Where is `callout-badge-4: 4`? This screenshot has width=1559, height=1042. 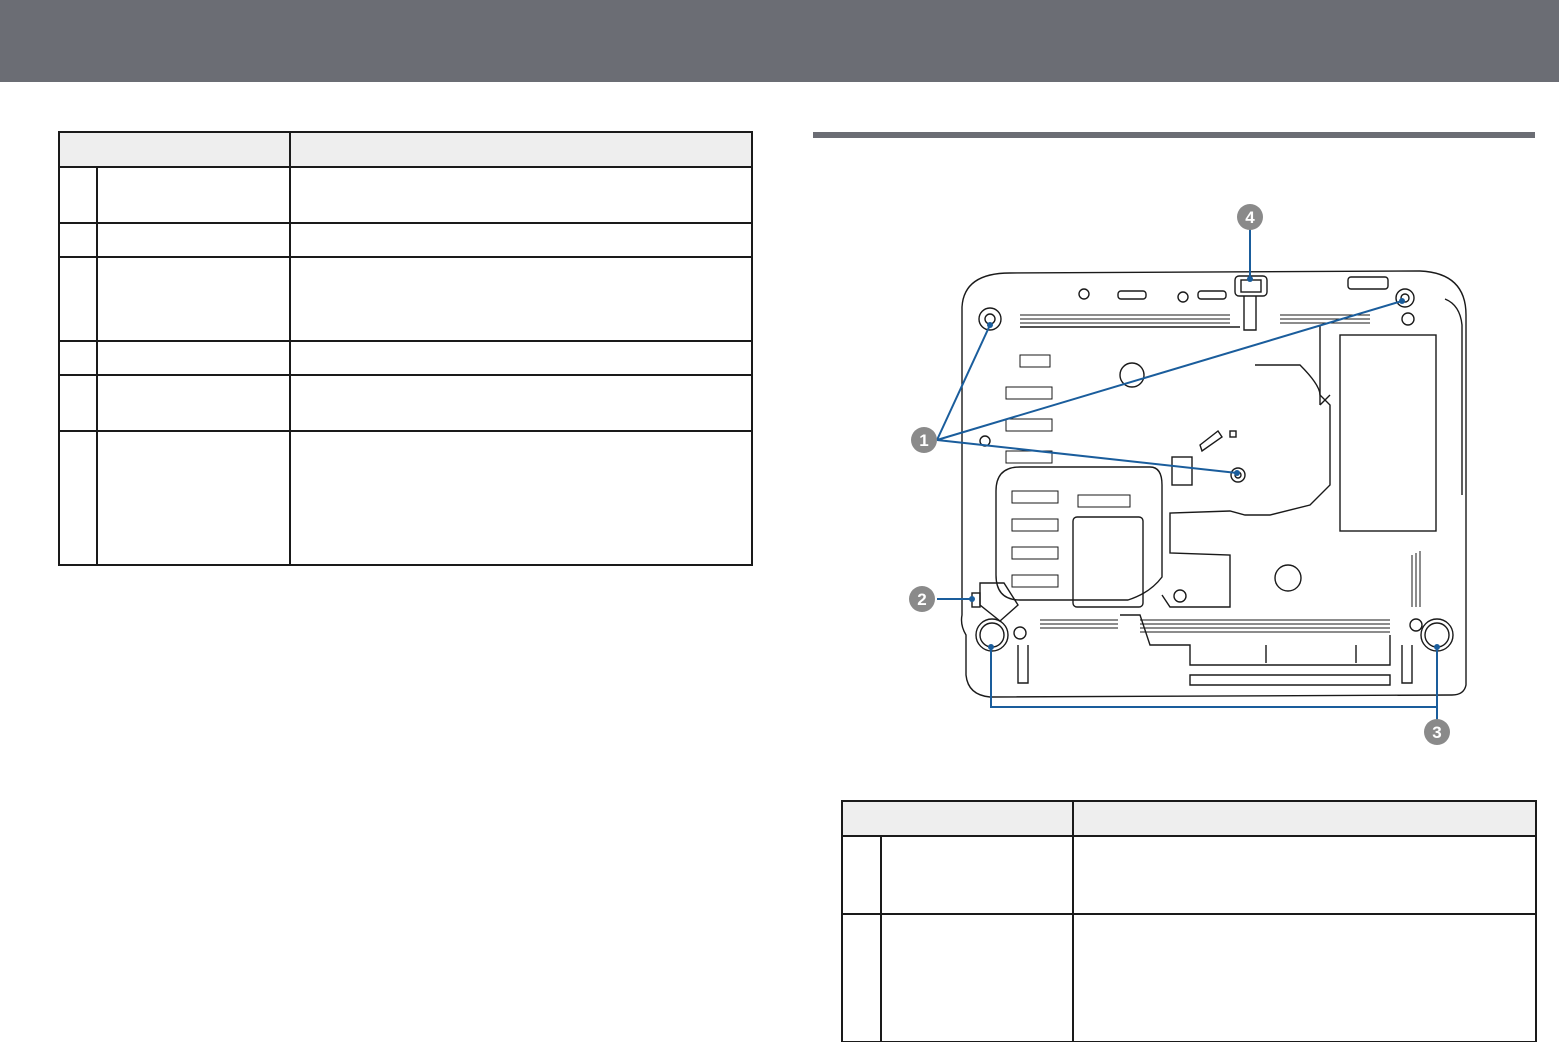
callout-badge-4: 4 is located at coordinates (1250, 217).